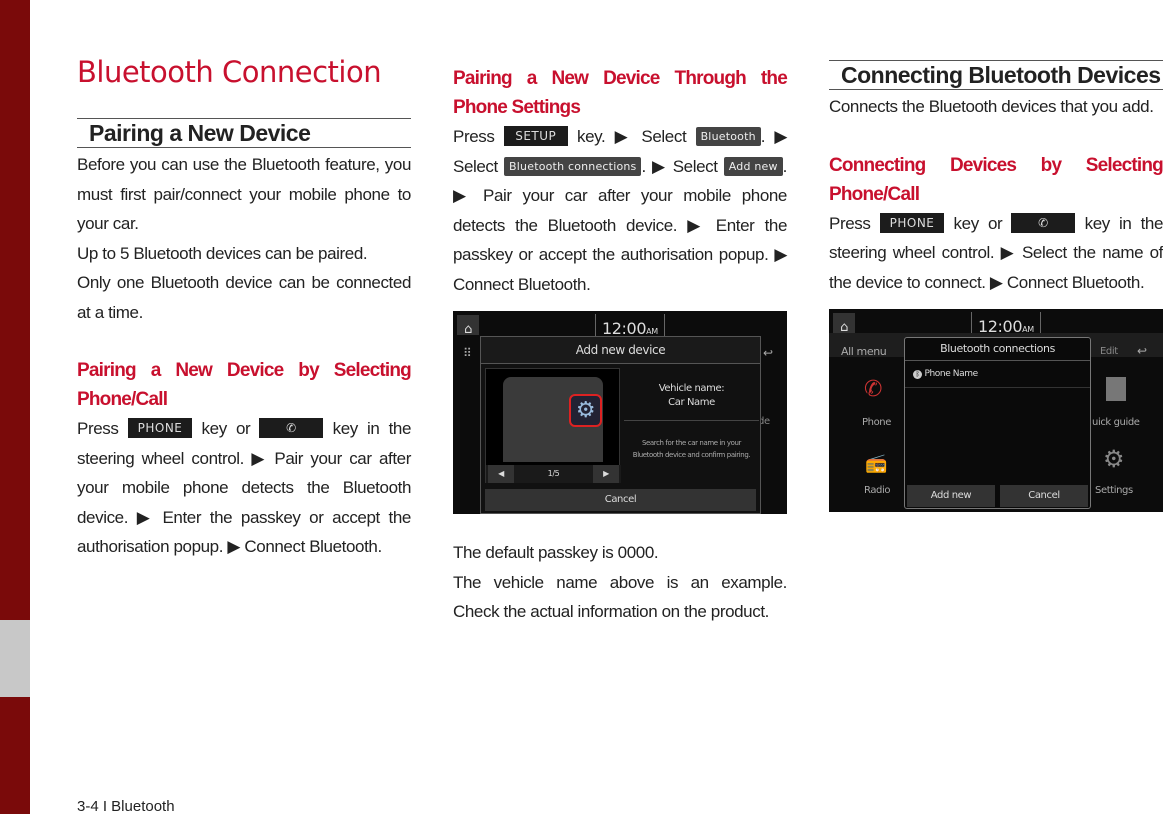 This screenshot has height=815, width=1163. What do you see at coordinates (864, 351) in the screenshot?
I see `all-menu: All menu` at bounding box center [864, 351].